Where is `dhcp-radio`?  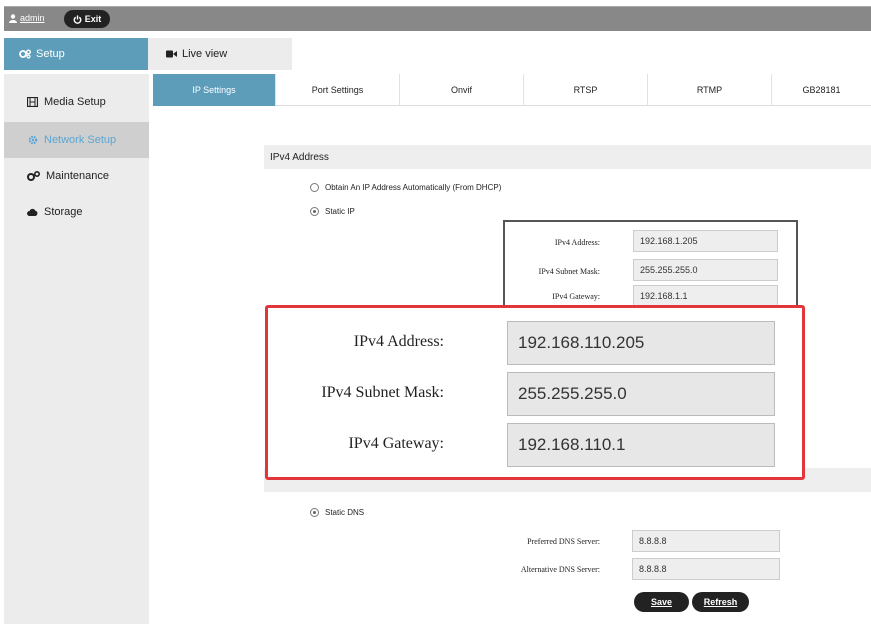
dhcp-radio is located at coordinates (314, 187).